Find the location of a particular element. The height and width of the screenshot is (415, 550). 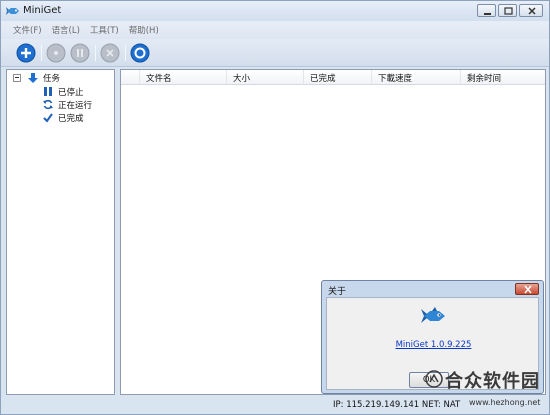

tree-item-label: 已停止 is located at coordinates (71, 92).